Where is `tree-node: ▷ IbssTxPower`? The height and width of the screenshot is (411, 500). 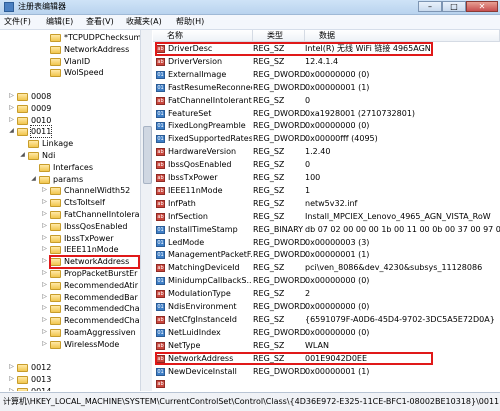
tree-node: ▷ IbssTxPower is located at coordinates (70, 239).